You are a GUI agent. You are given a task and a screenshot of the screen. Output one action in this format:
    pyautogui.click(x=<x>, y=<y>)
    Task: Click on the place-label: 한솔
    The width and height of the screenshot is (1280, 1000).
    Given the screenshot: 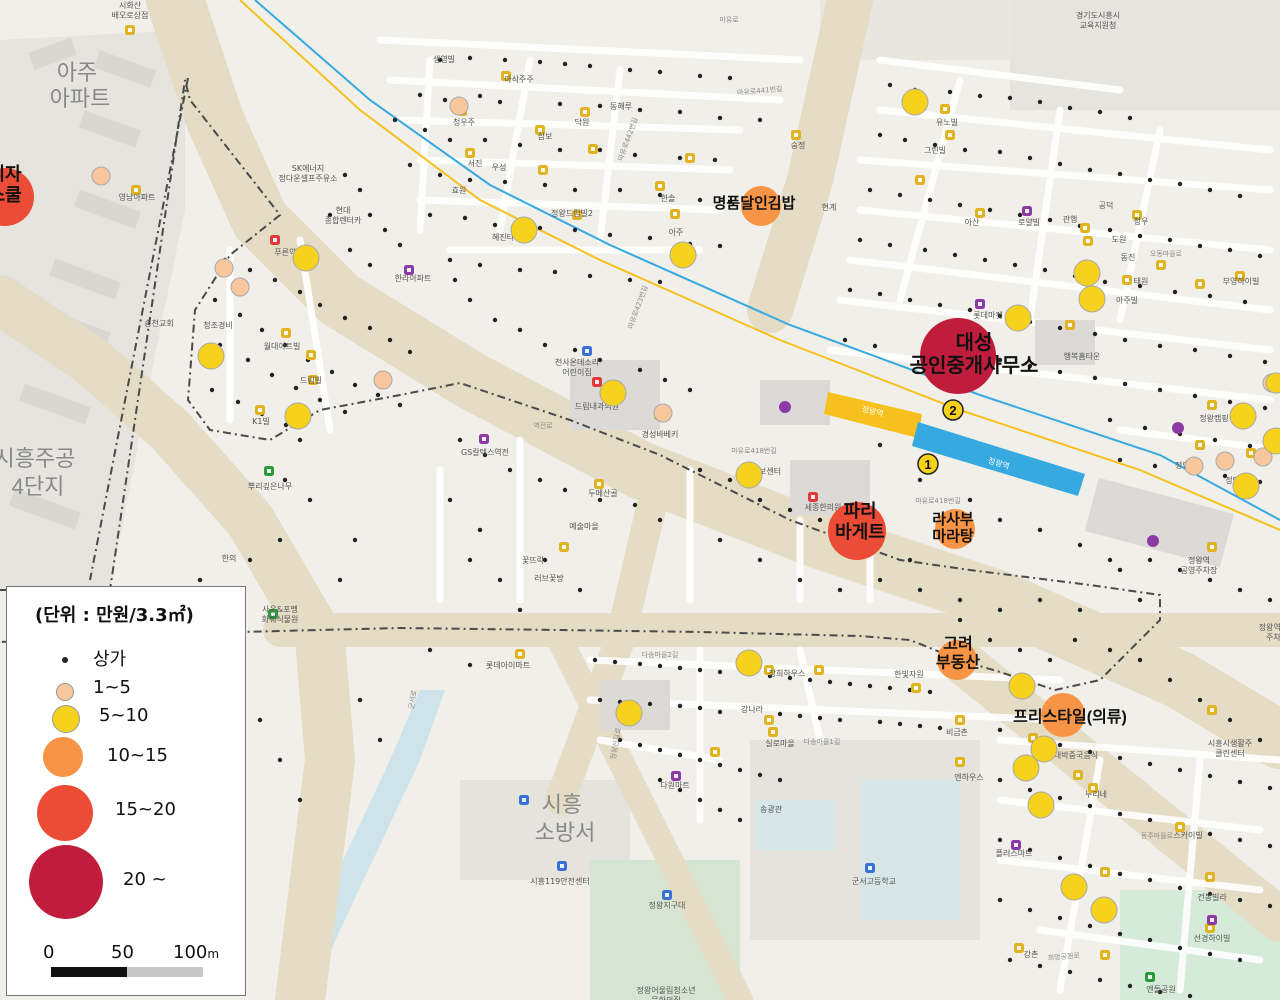 What is the action you would take?
    pyautogui.click(x=668, y=198)
    